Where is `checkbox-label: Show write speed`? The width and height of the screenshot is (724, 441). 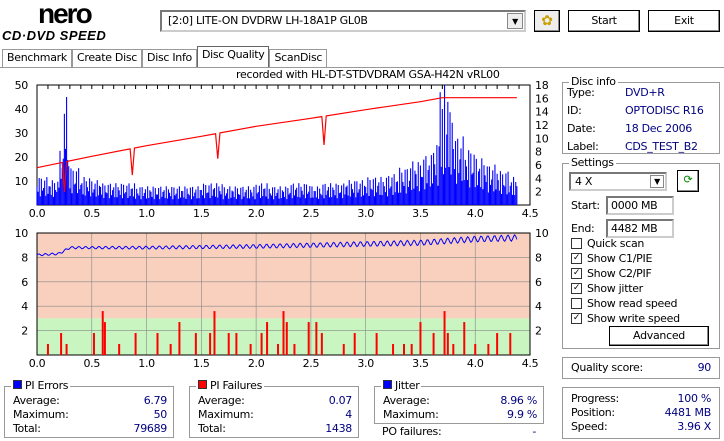
checkbox-label: Show write speed is located at coordinates (633, 318).